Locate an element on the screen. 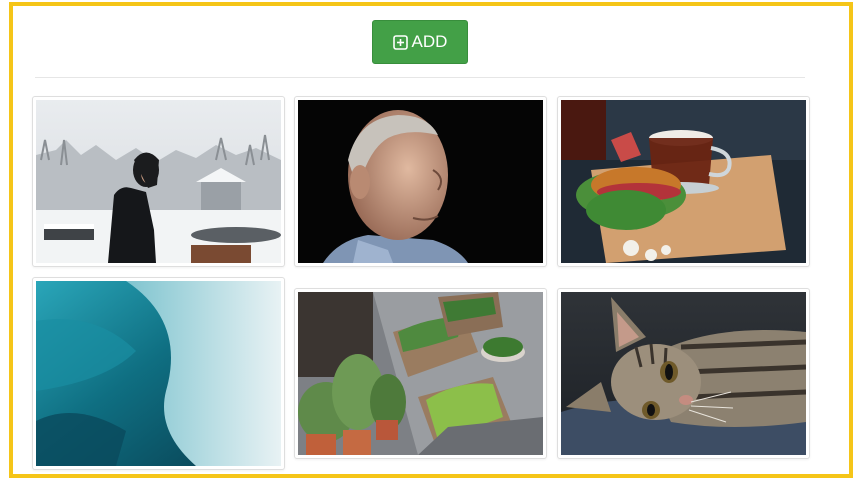  add-button-label: ADD is located at coordinates (429, 41).